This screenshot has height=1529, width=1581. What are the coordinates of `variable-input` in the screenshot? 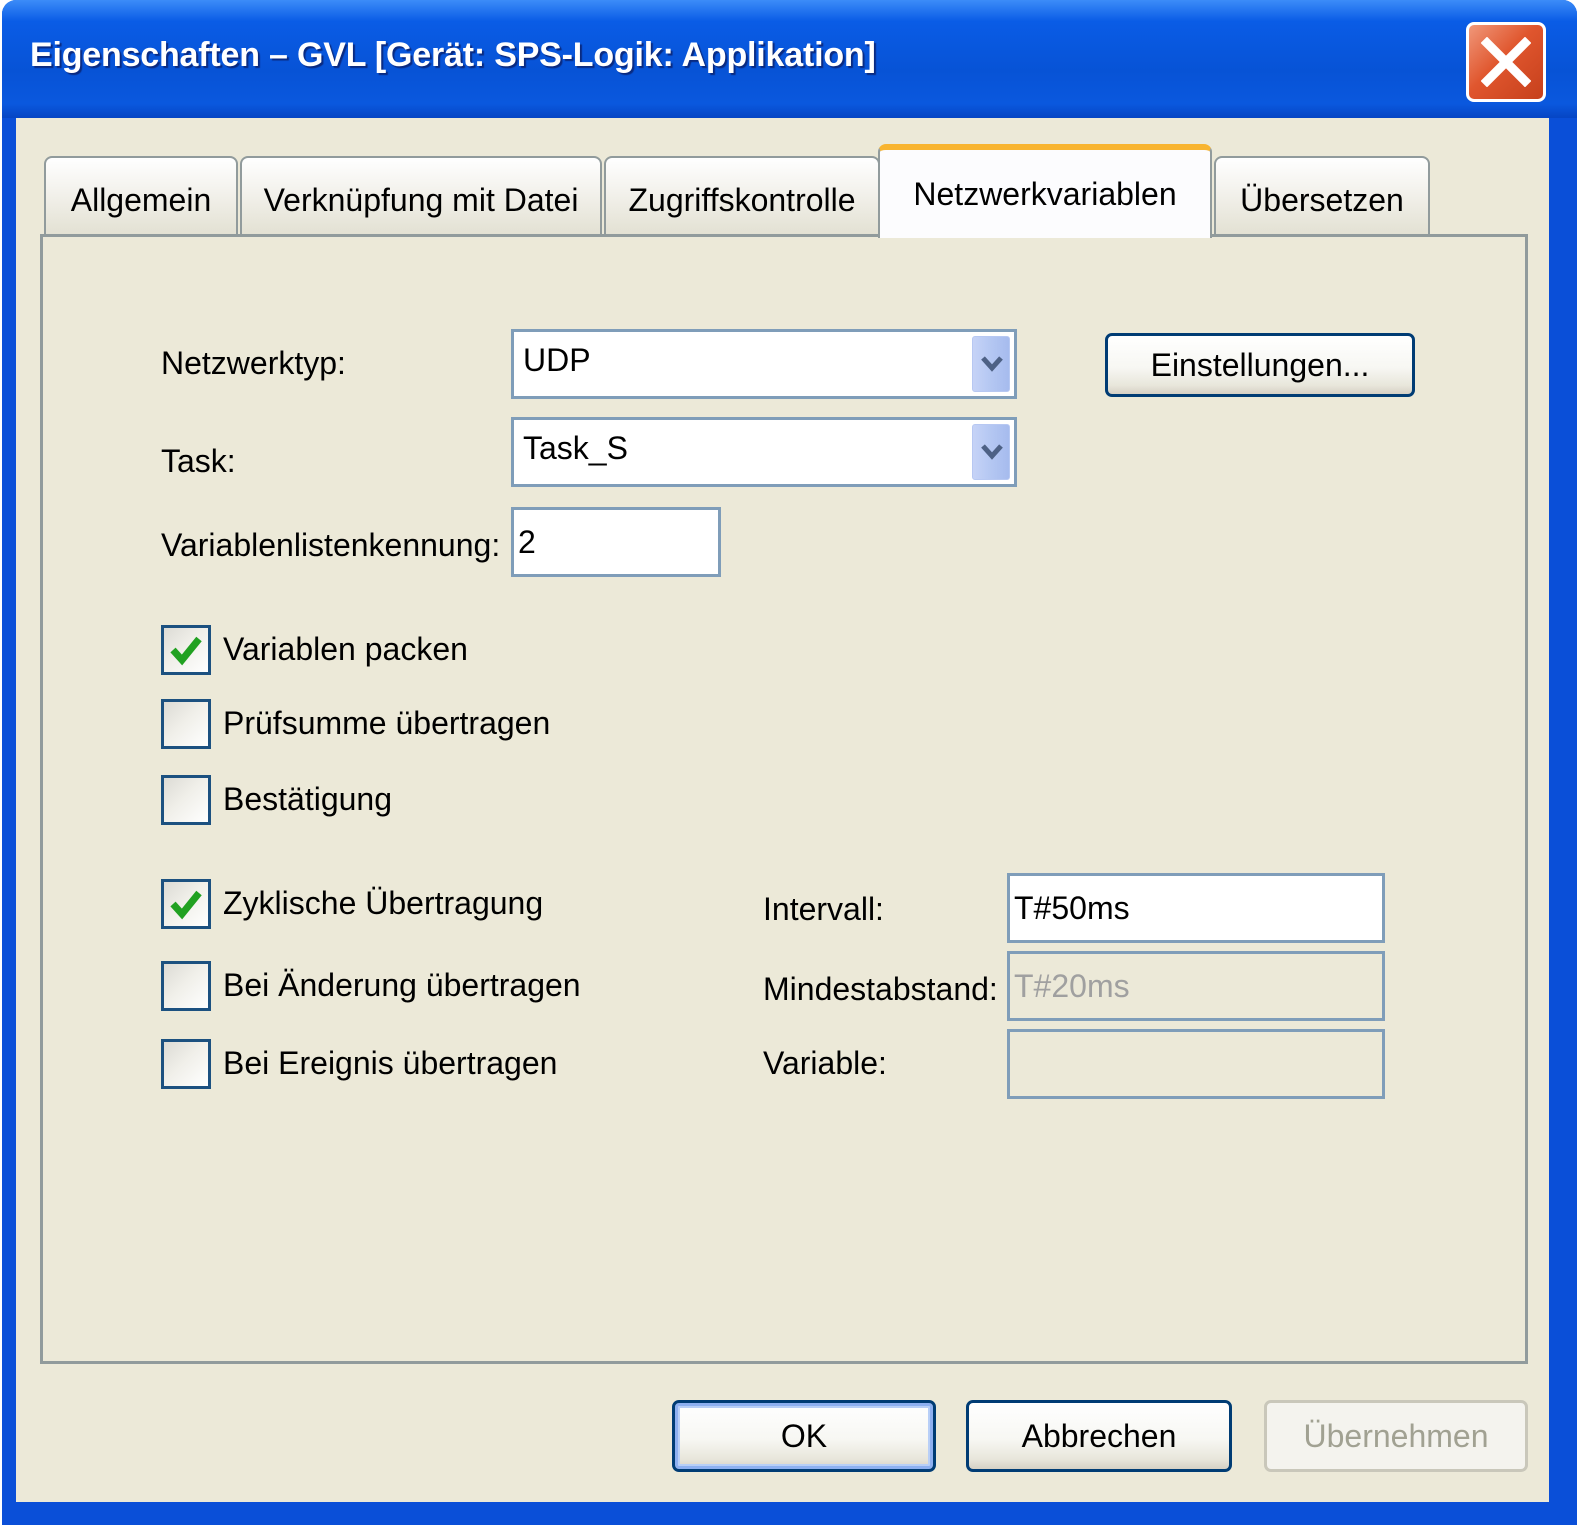 It's located at (1196, 1064).